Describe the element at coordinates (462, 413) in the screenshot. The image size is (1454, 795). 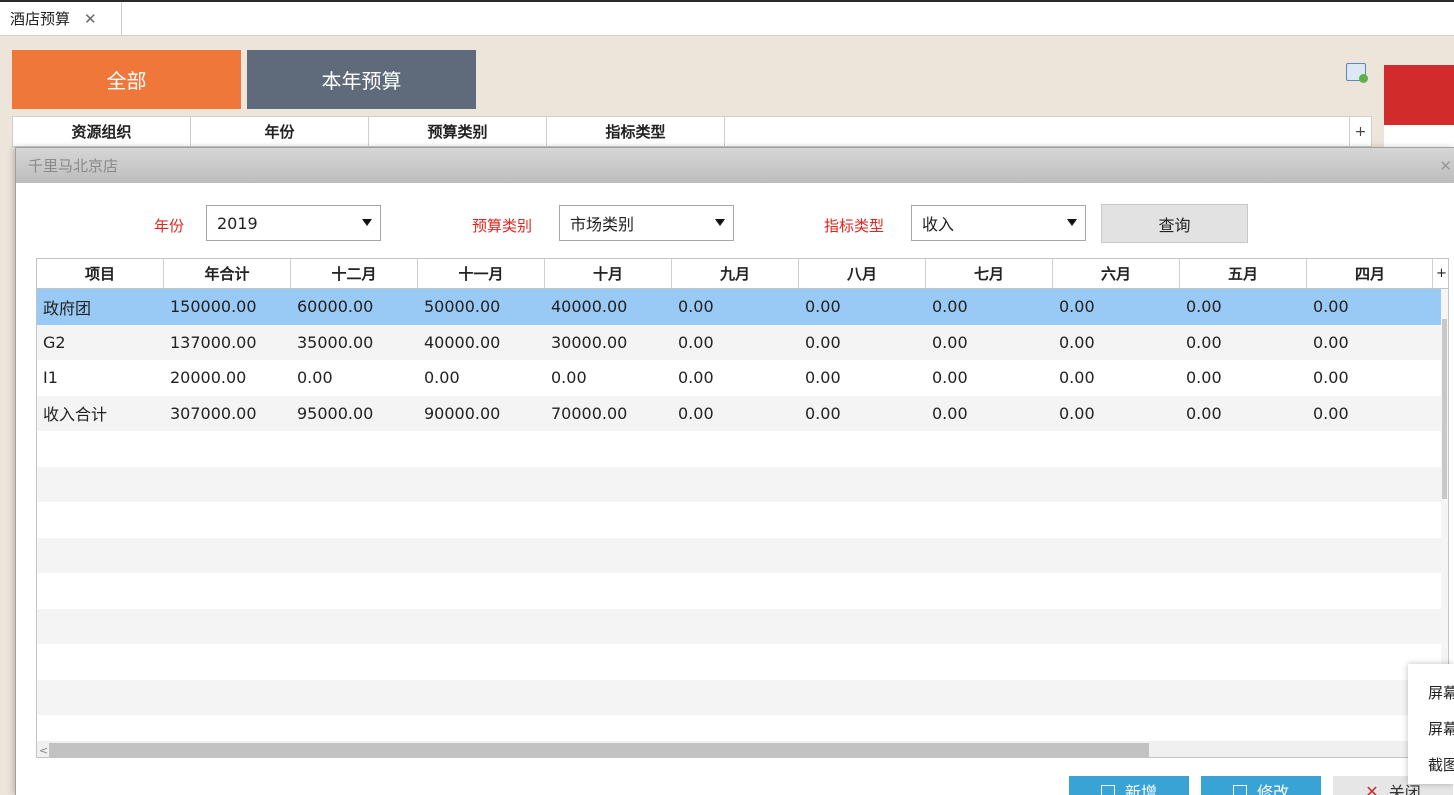
I see `table-cell: 90000.00` at that location.